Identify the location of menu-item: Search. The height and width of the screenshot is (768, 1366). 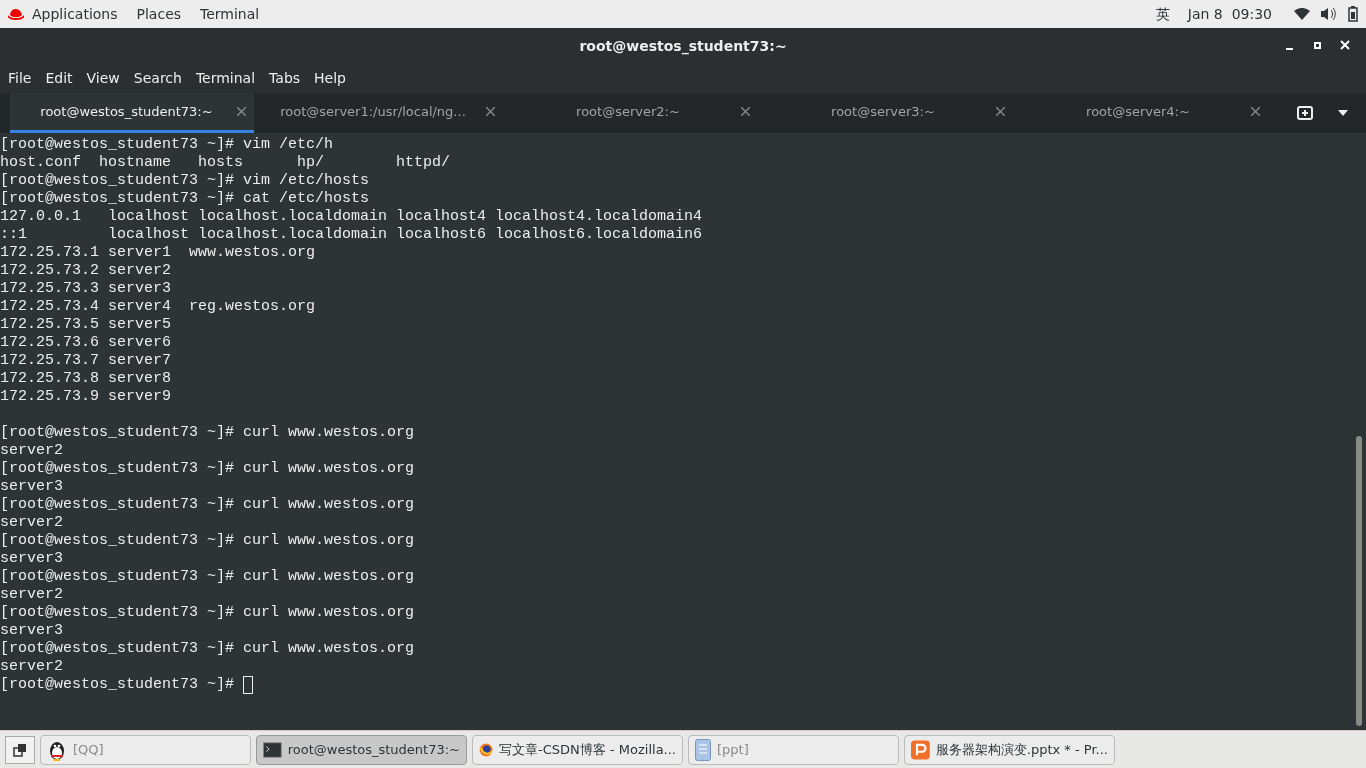
(157, 78).